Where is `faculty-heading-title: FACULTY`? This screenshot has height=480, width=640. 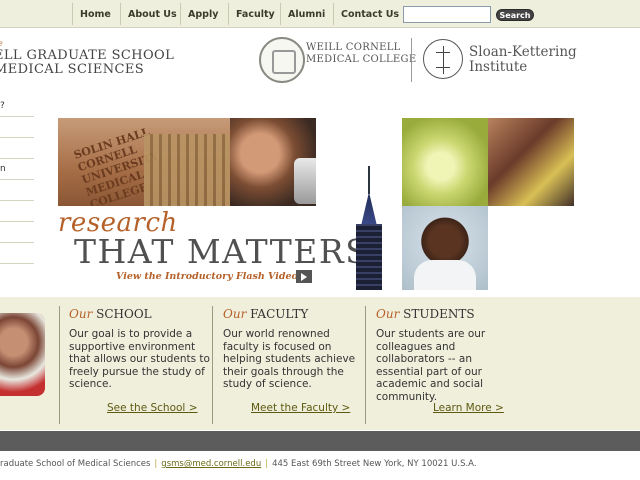 faculty-heading-title: FACULTY is located at coordinates (279, 314).